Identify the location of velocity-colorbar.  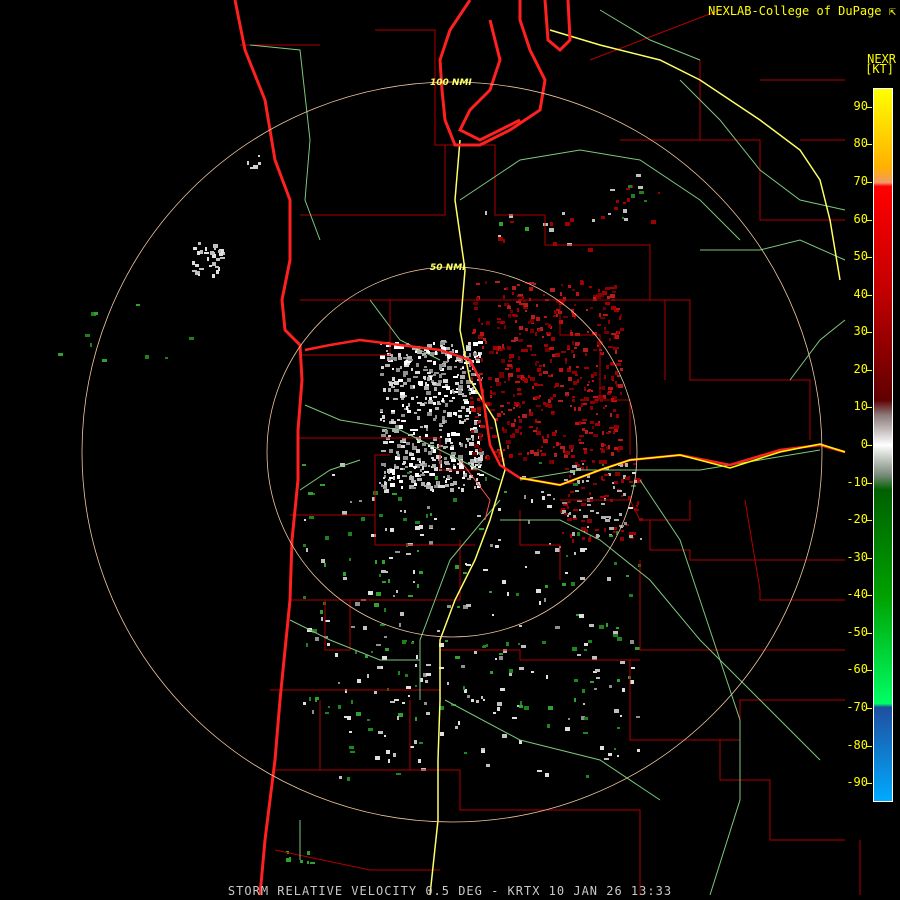
(883, 445).